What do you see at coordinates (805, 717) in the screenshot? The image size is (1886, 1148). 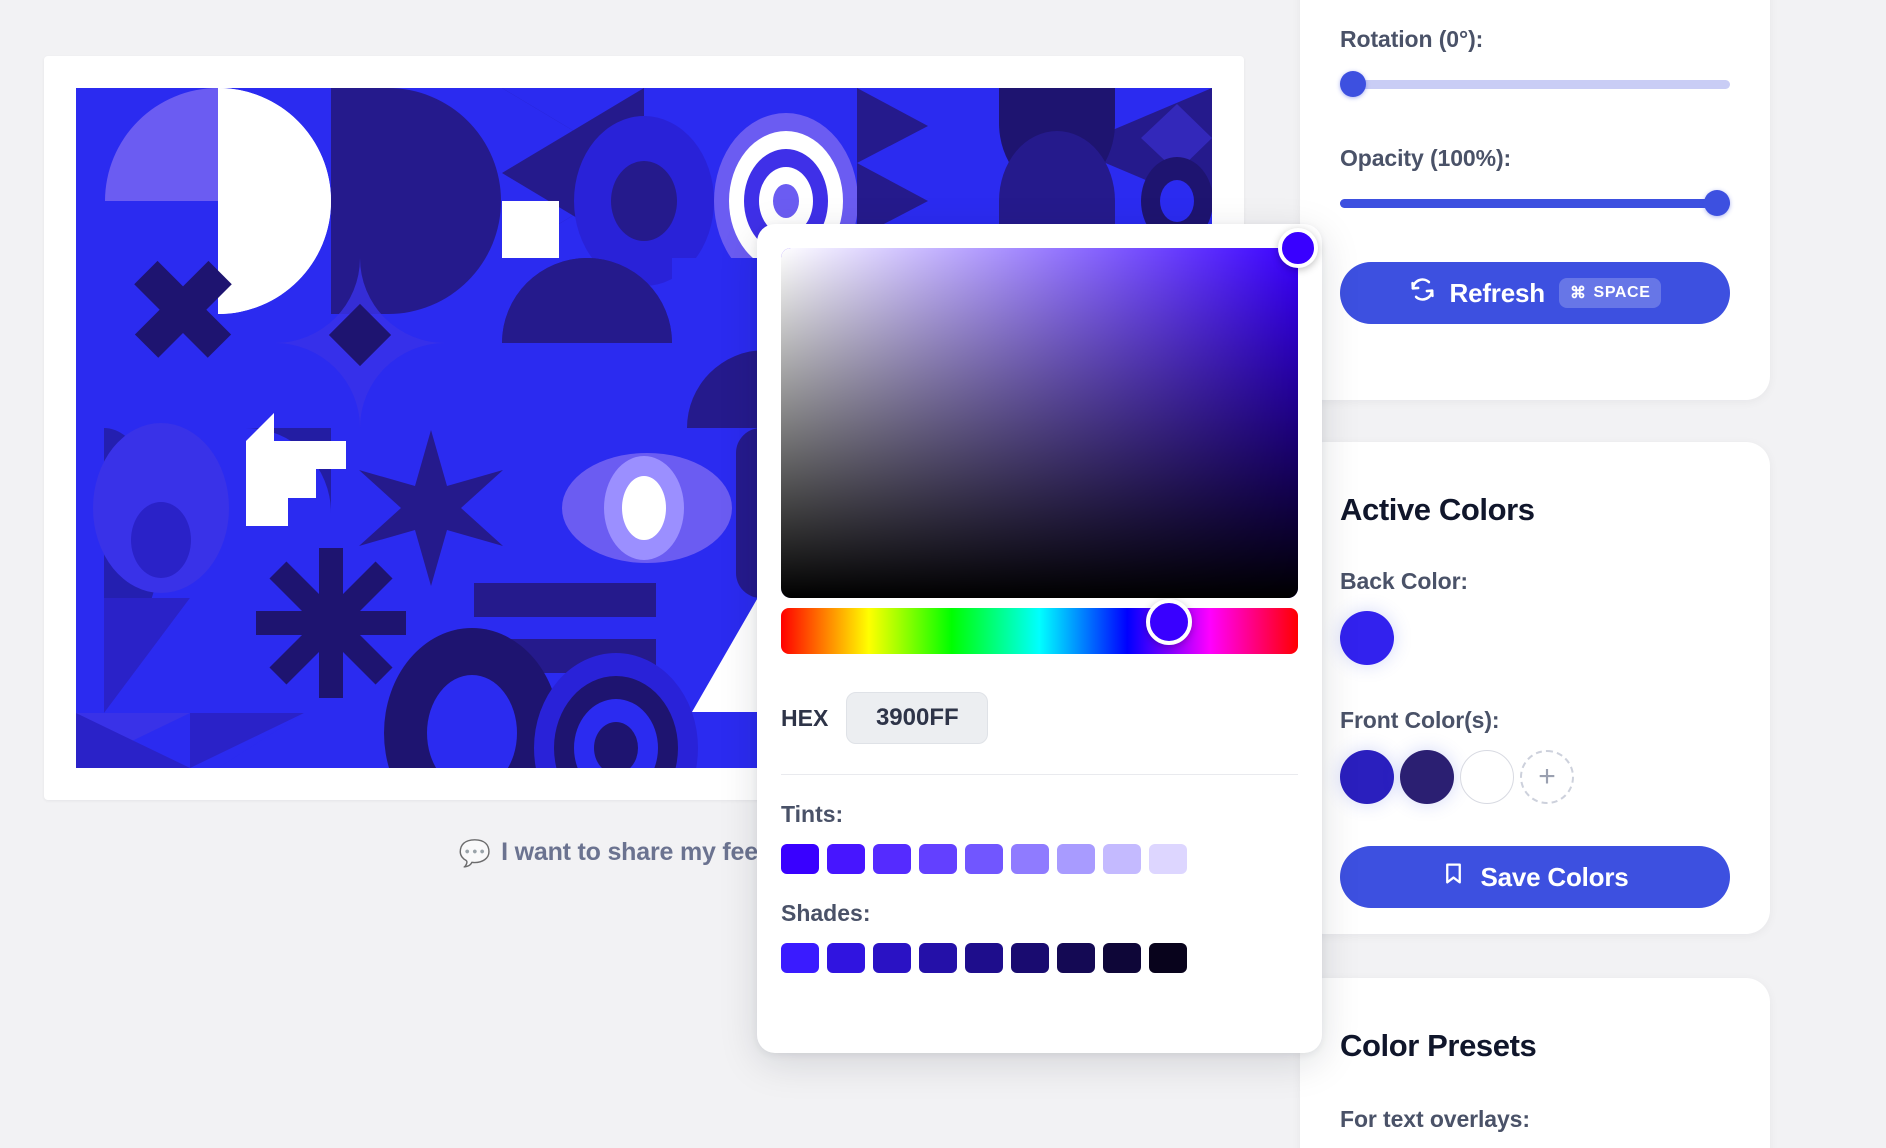 I see `hex-label: HEX` at bounding box center [805, 717].